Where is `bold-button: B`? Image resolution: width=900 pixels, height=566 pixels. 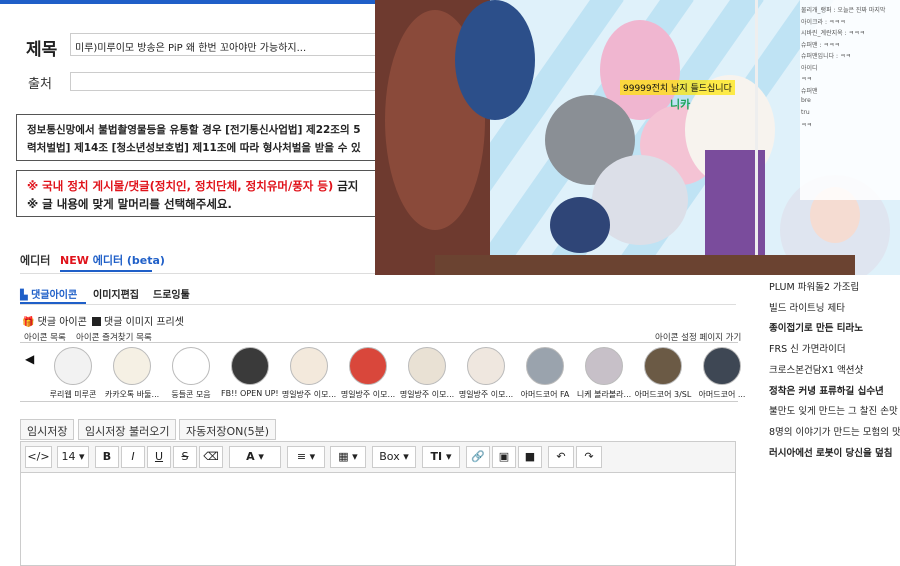 bold-button: B is located at coordinates (107, 457).